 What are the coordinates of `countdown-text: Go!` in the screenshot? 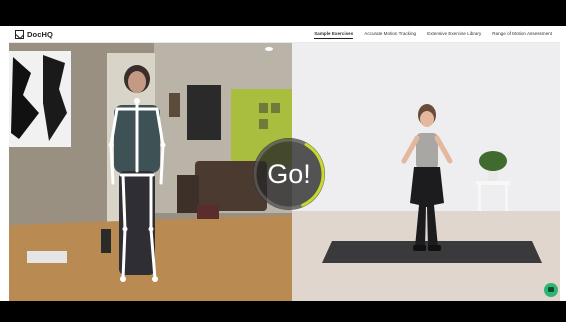 It's located at (289, 174).